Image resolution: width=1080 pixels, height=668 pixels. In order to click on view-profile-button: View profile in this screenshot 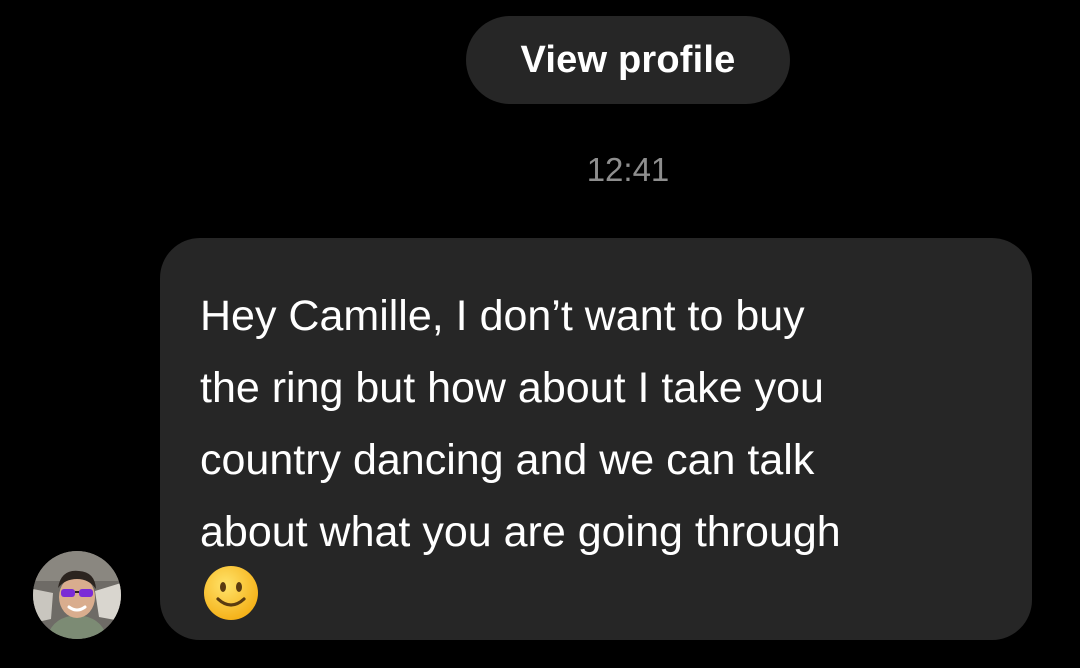, I will do `click(628, 60)`.